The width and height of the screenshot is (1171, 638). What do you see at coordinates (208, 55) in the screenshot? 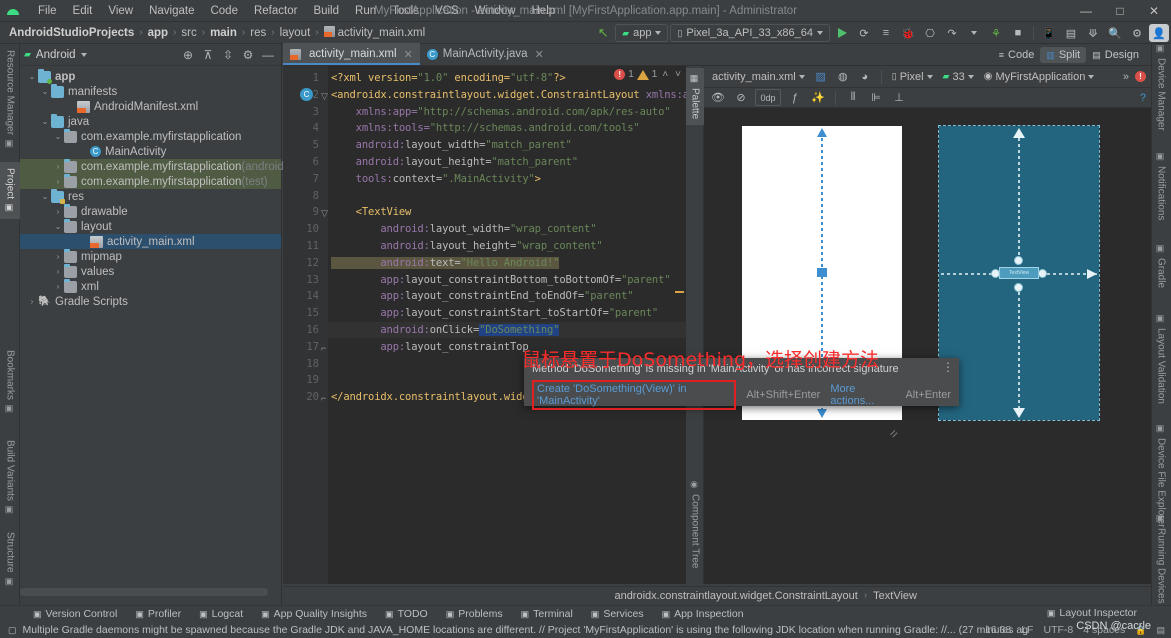
I see `collapse-all-icon: ⊼` at bounding box center [208, 55].